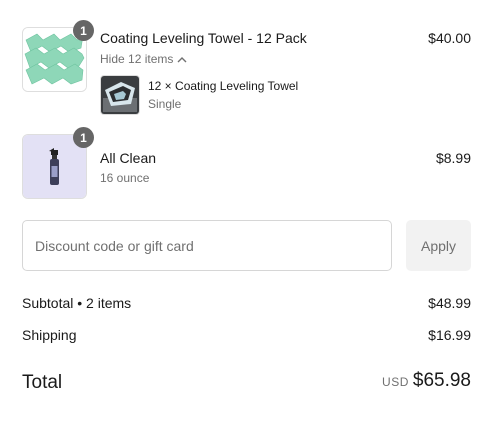 This screenshot has height=433, width=500. What do you see at coordinates (246, 305) in the screenshot?
I see `subtotal-row: Subtotal • 2 items $48.99` at bounding box center [246, 305].